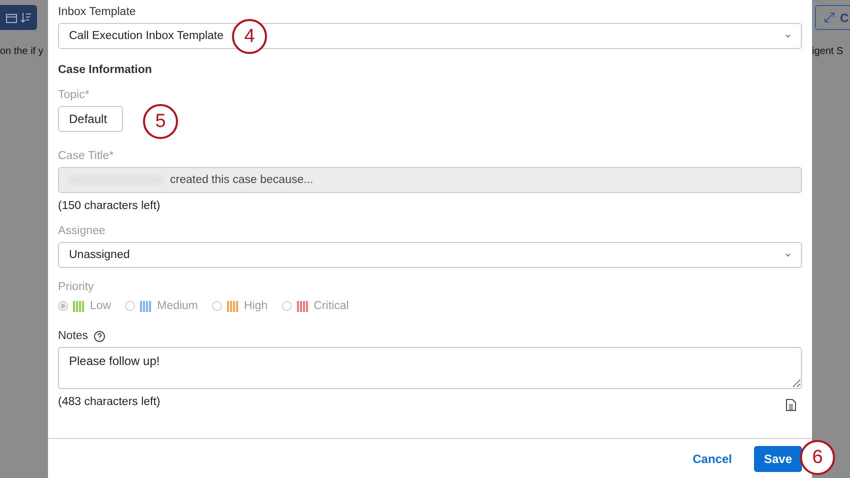 This screenshot has height=478, width=850. Describe the element at coordinates (11, 17) in the screenshot. I see `calendar-icon` at that location.